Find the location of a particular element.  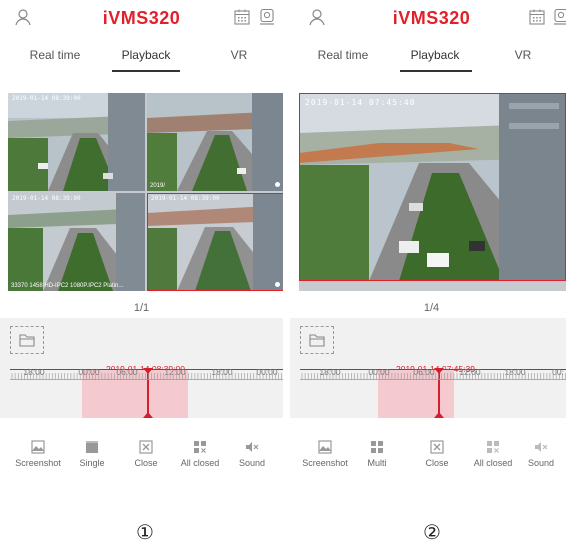

single-view-button: Single is located at coordinates (92, 454).